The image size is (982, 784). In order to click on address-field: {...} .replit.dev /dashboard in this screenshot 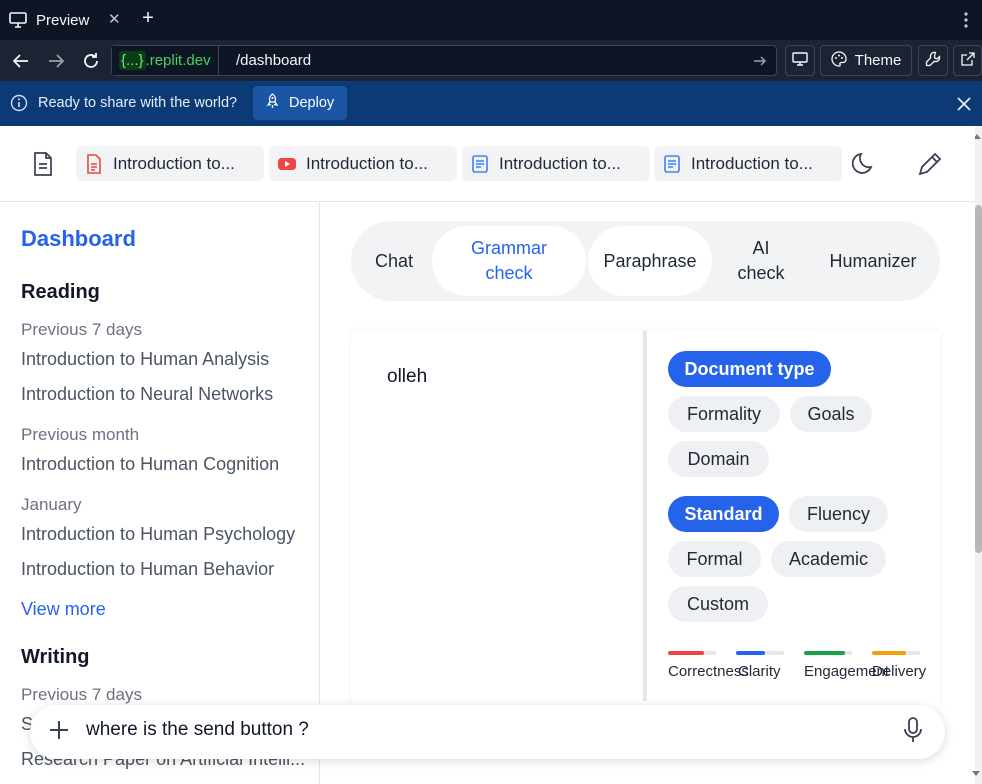, I will do `click(444, 60)`.